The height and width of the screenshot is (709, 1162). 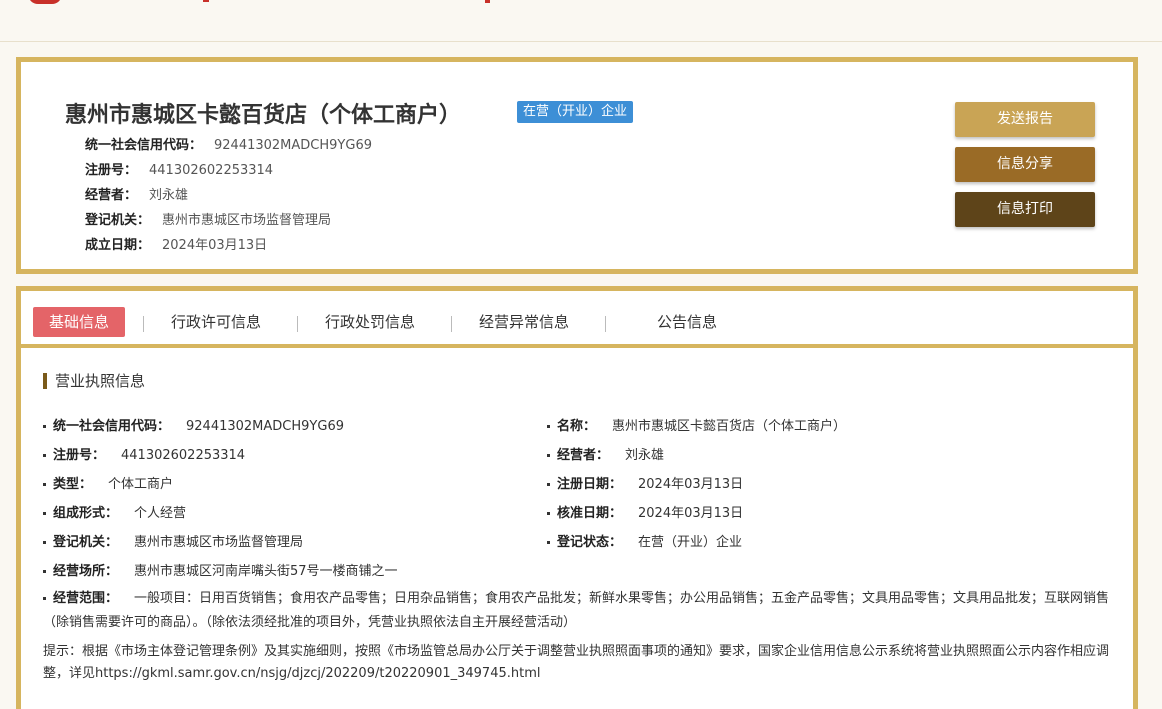 I want to click on field-label: 名称：, so click(x=577, y=426).